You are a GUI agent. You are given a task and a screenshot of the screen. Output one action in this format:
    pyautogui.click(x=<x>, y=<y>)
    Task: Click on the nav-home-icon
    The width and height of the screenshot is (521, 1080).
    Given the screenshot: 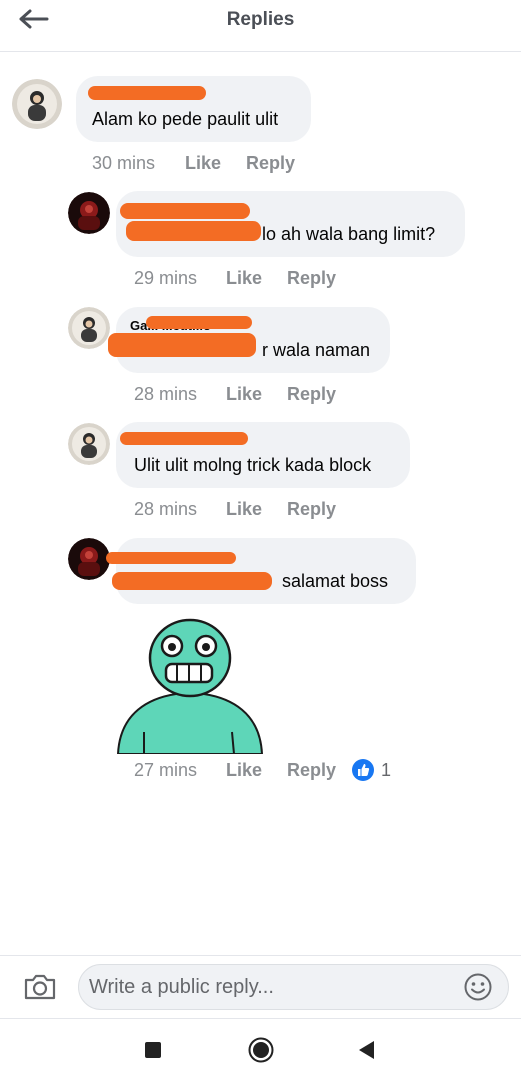 What is the action you would take?
    pyautogui.click(x=261, y=1050)
    